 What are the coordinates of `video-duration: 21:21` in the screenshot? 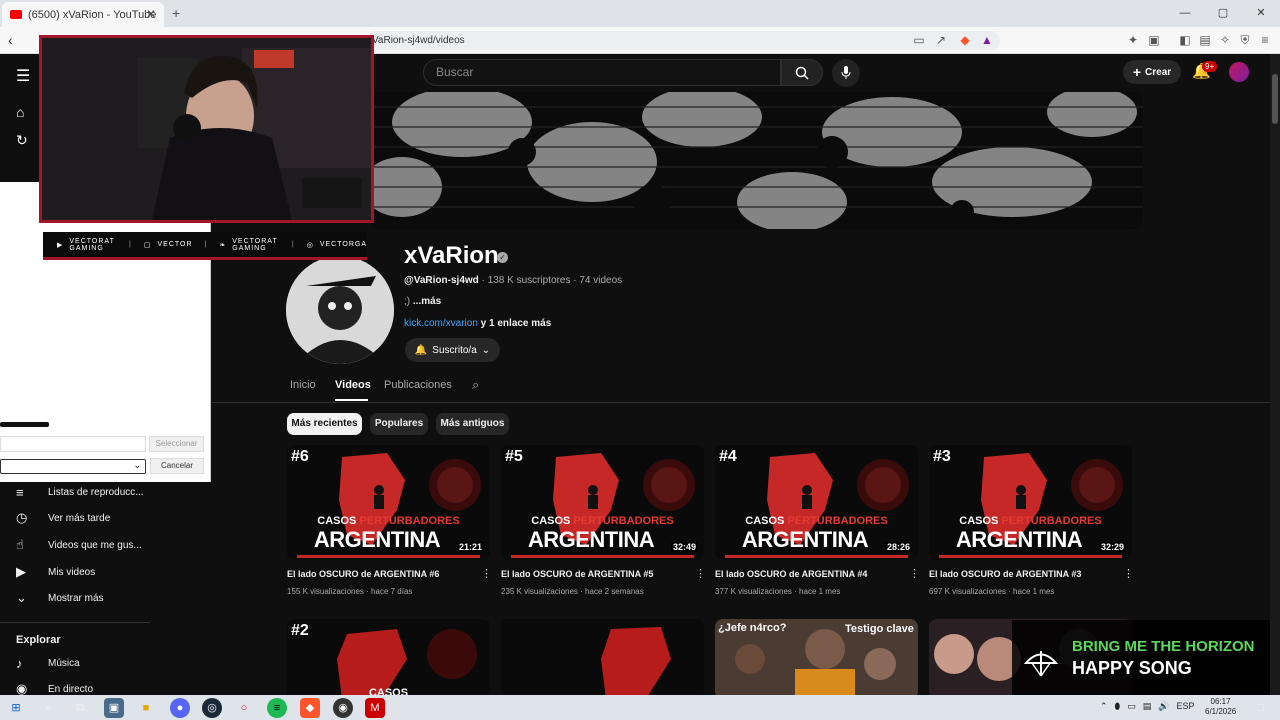 It's located at (470, 547).